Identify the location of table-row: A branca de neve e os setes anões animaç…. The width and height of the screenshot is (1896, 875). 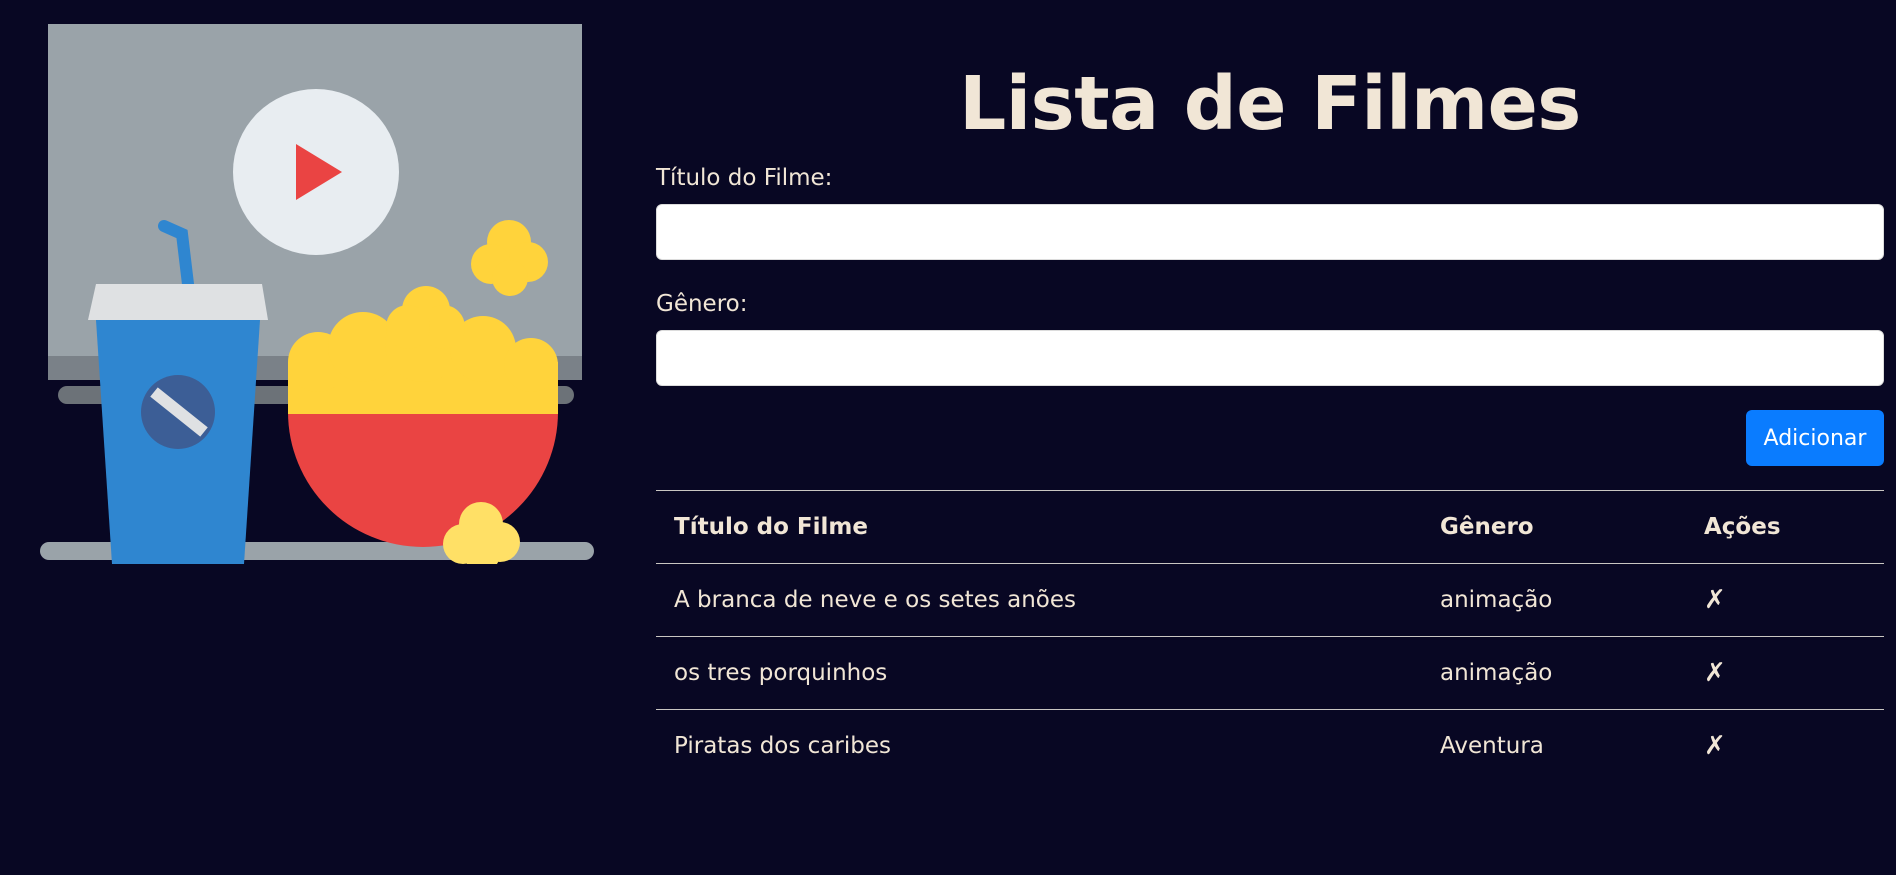
(1270, 600).